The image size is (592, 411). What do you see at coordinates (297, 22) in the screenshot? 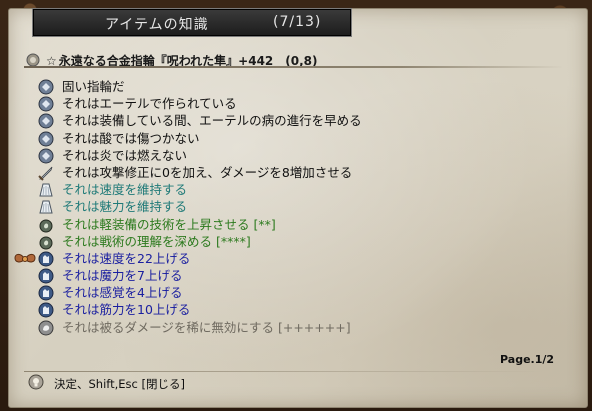
I see `item-counter: (7/13)` at bounding box center [297, 22].